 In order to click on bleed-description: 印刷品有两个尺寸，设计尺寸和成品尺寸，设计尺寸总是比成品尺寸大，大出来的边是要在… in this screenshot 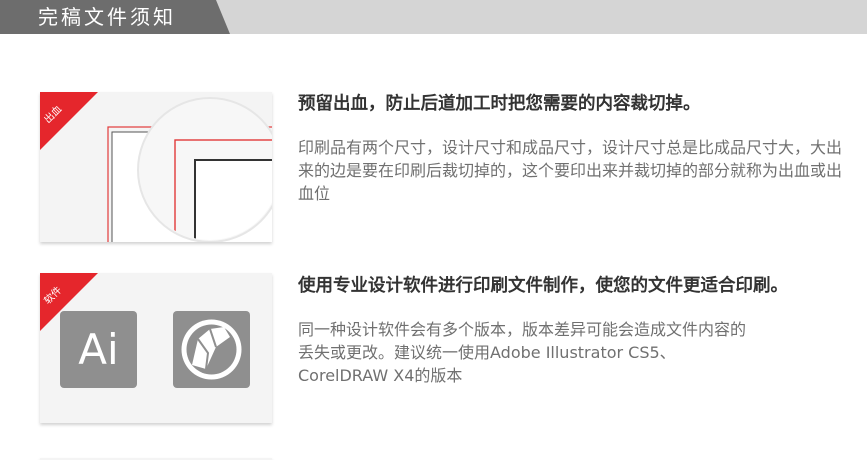, I will do `click(570, 170)`.